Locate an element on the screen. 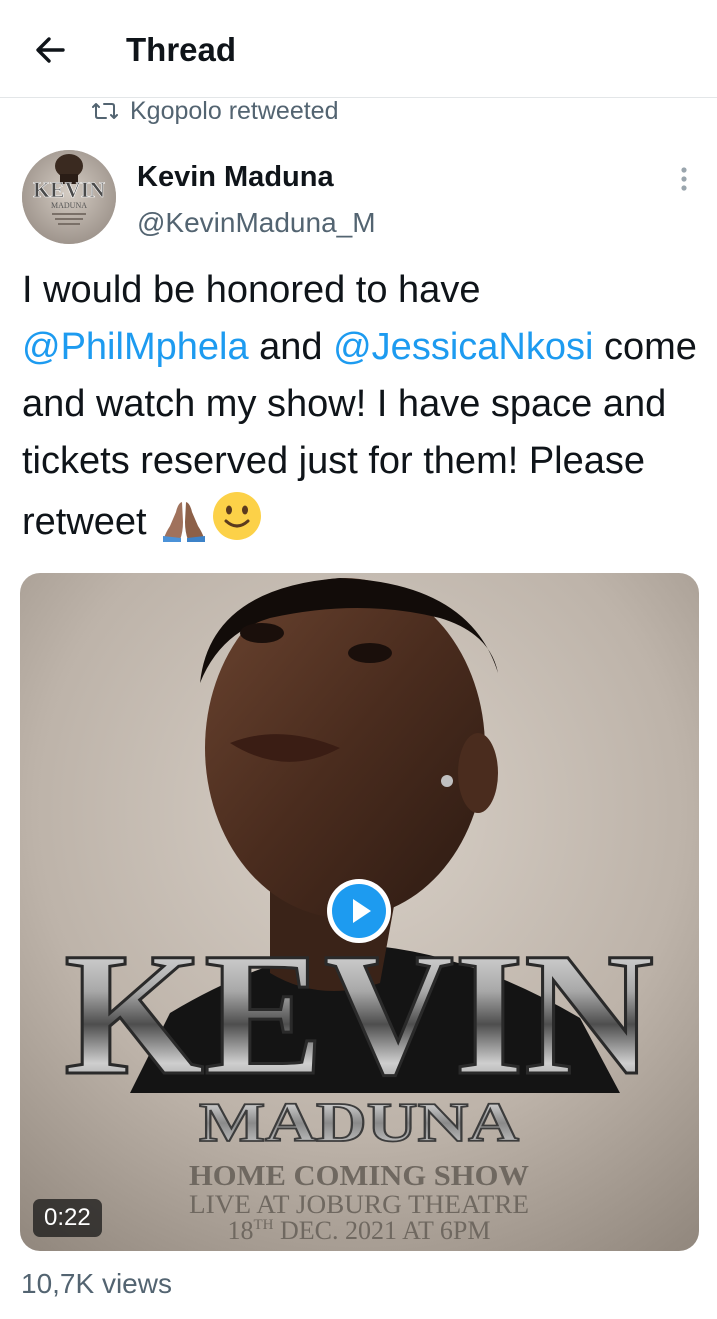  more-options-button is located at coordinates (684, 180).